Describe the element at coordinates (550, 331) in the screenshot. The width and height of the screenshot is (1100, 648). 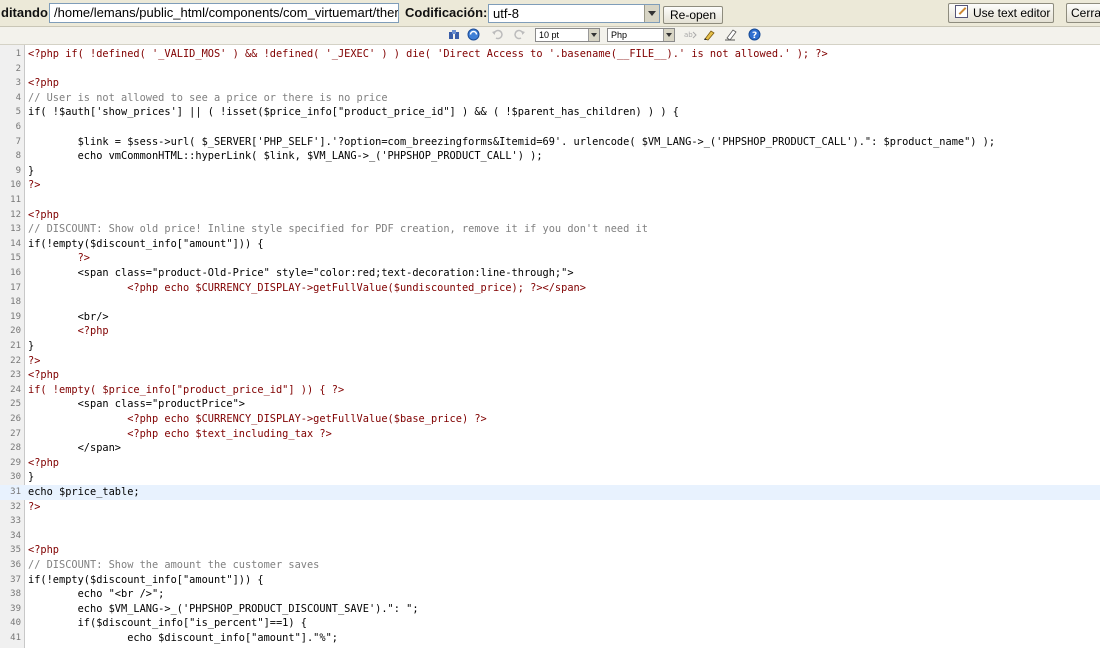
I see `code-line: 20 <?php` at that location.